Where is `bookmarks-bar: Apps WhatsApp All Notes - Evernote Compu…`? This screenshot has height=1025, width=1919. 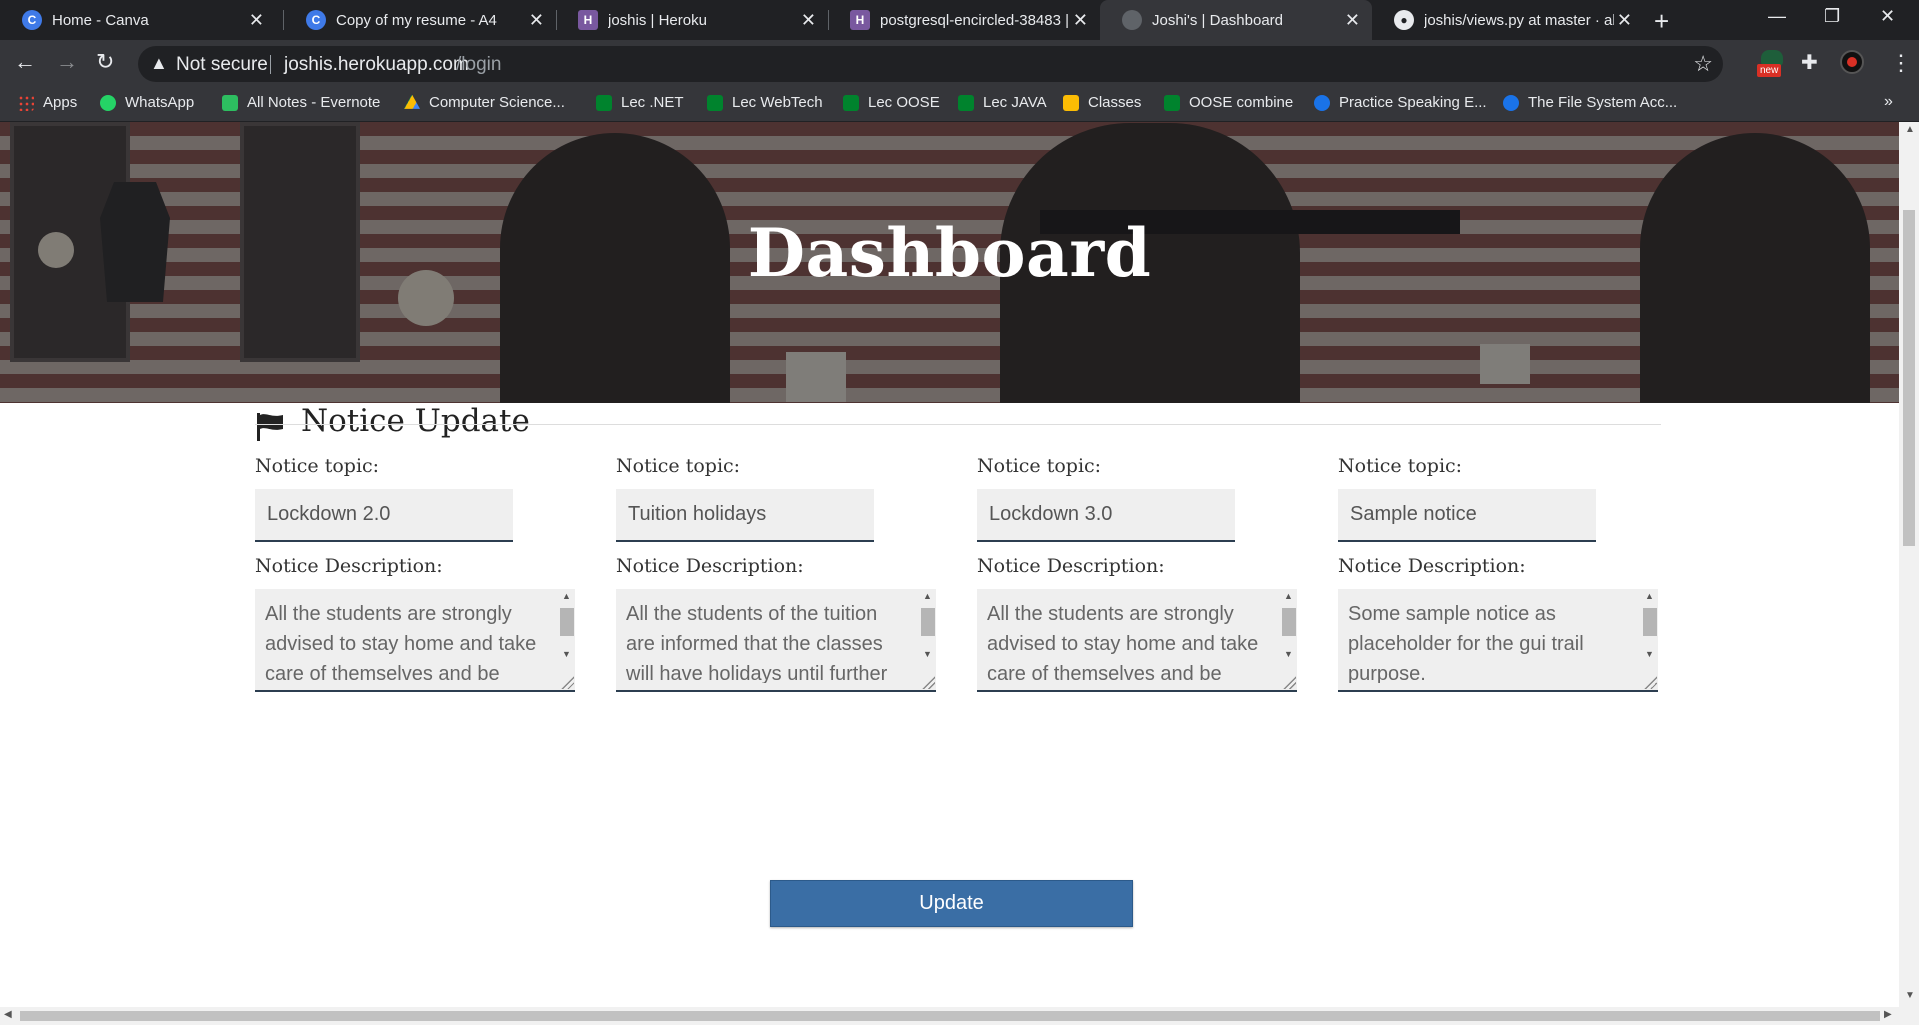
bookmarks-bar: Apps WhatsApp All Notes - Evernote Compu… is located at coordinates (959, 105).